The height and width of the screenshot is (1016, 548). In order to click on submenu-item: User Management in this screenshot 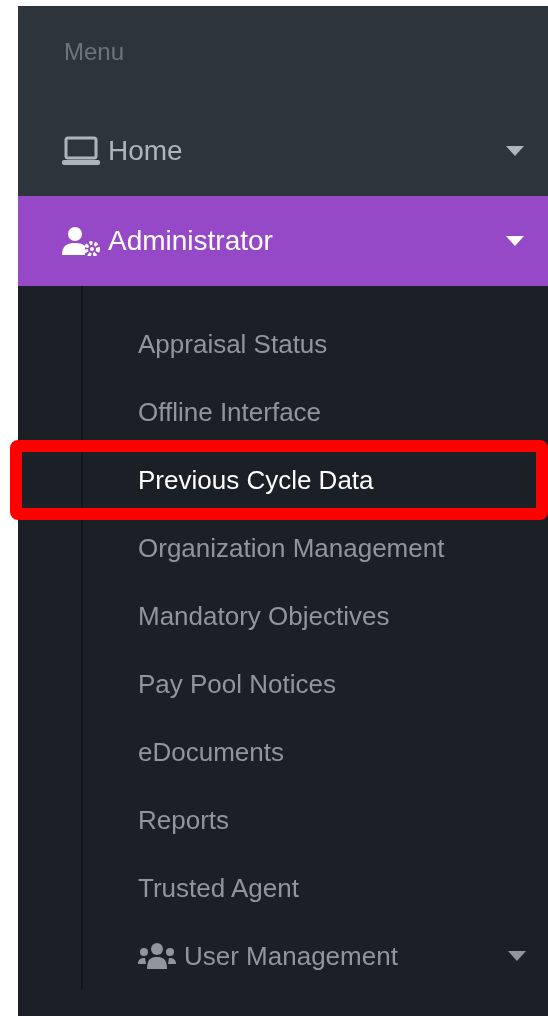, I will do `click(315, 956)`.